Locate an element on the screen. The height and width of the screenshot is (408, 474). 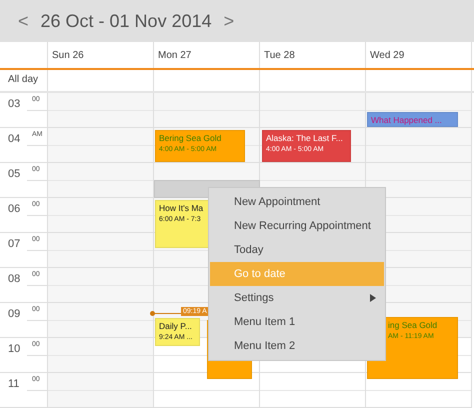
menu-item: Settings is located at coordinates (297, 298).